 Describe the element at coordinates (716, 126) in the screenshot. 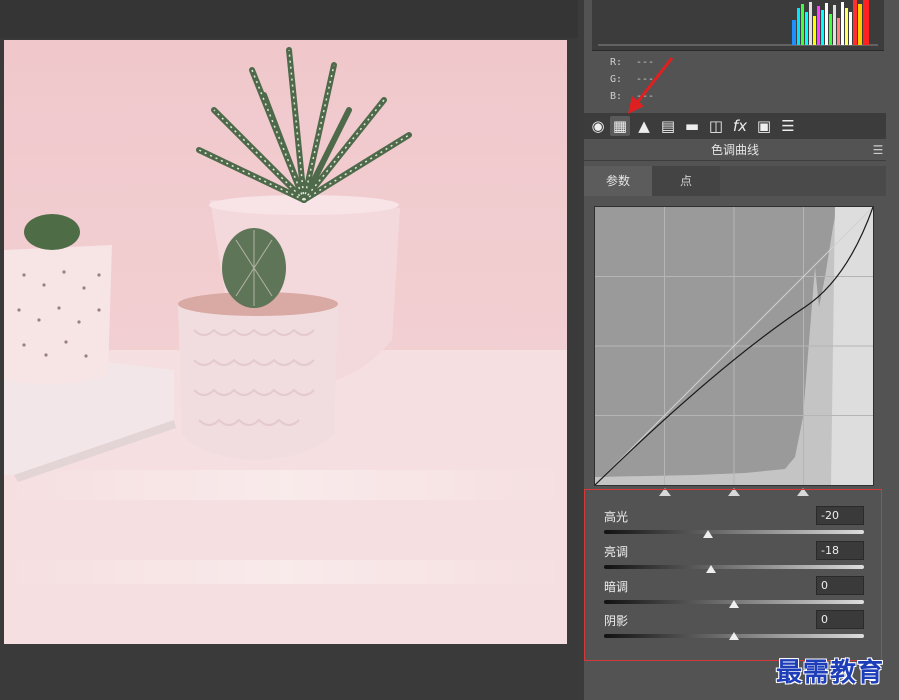

I see `lens-corrections-icon: ◫` at that location.